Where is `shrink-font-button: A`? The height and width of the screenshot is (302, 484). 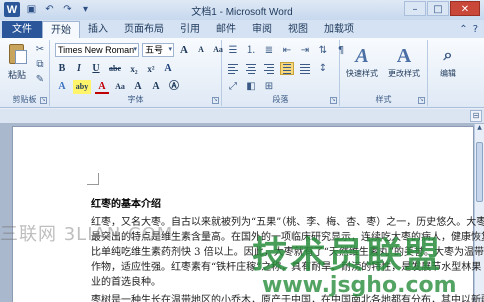 shrink-font-button: A is located at coordinates (201, 50).